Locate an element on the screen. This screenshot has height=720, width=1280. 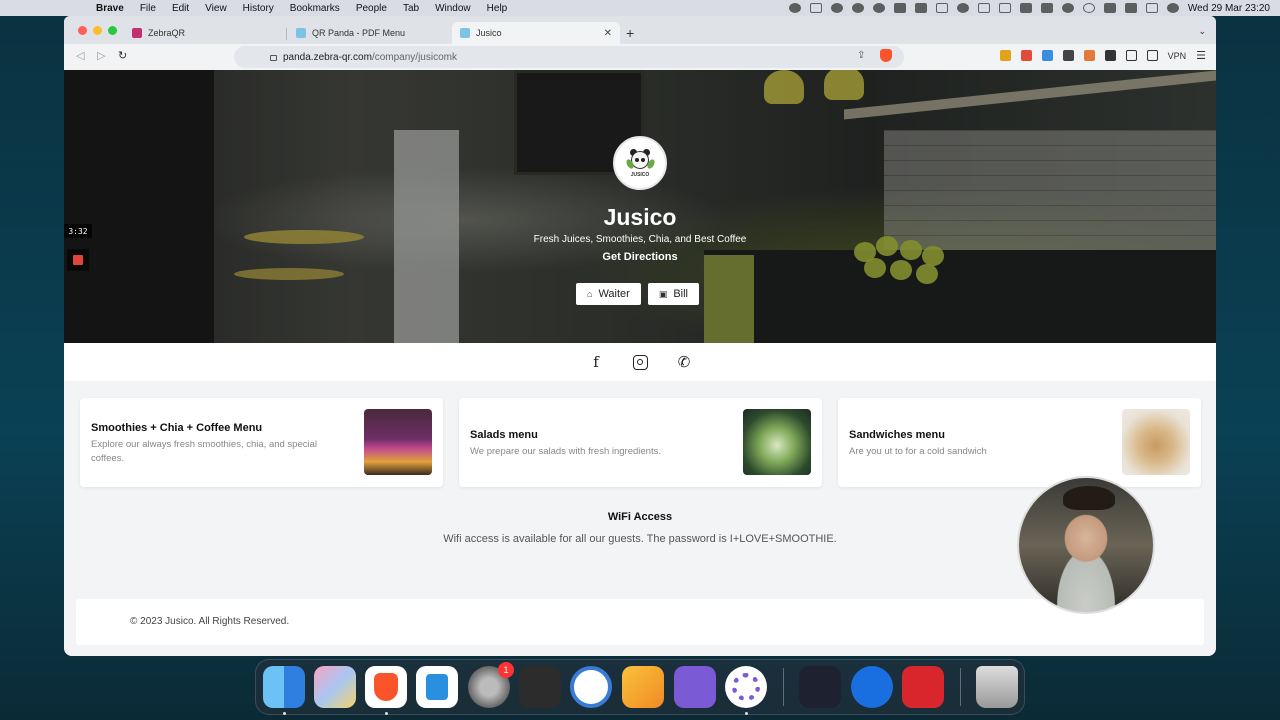
close-window-button is located at coordinates (82, 30).